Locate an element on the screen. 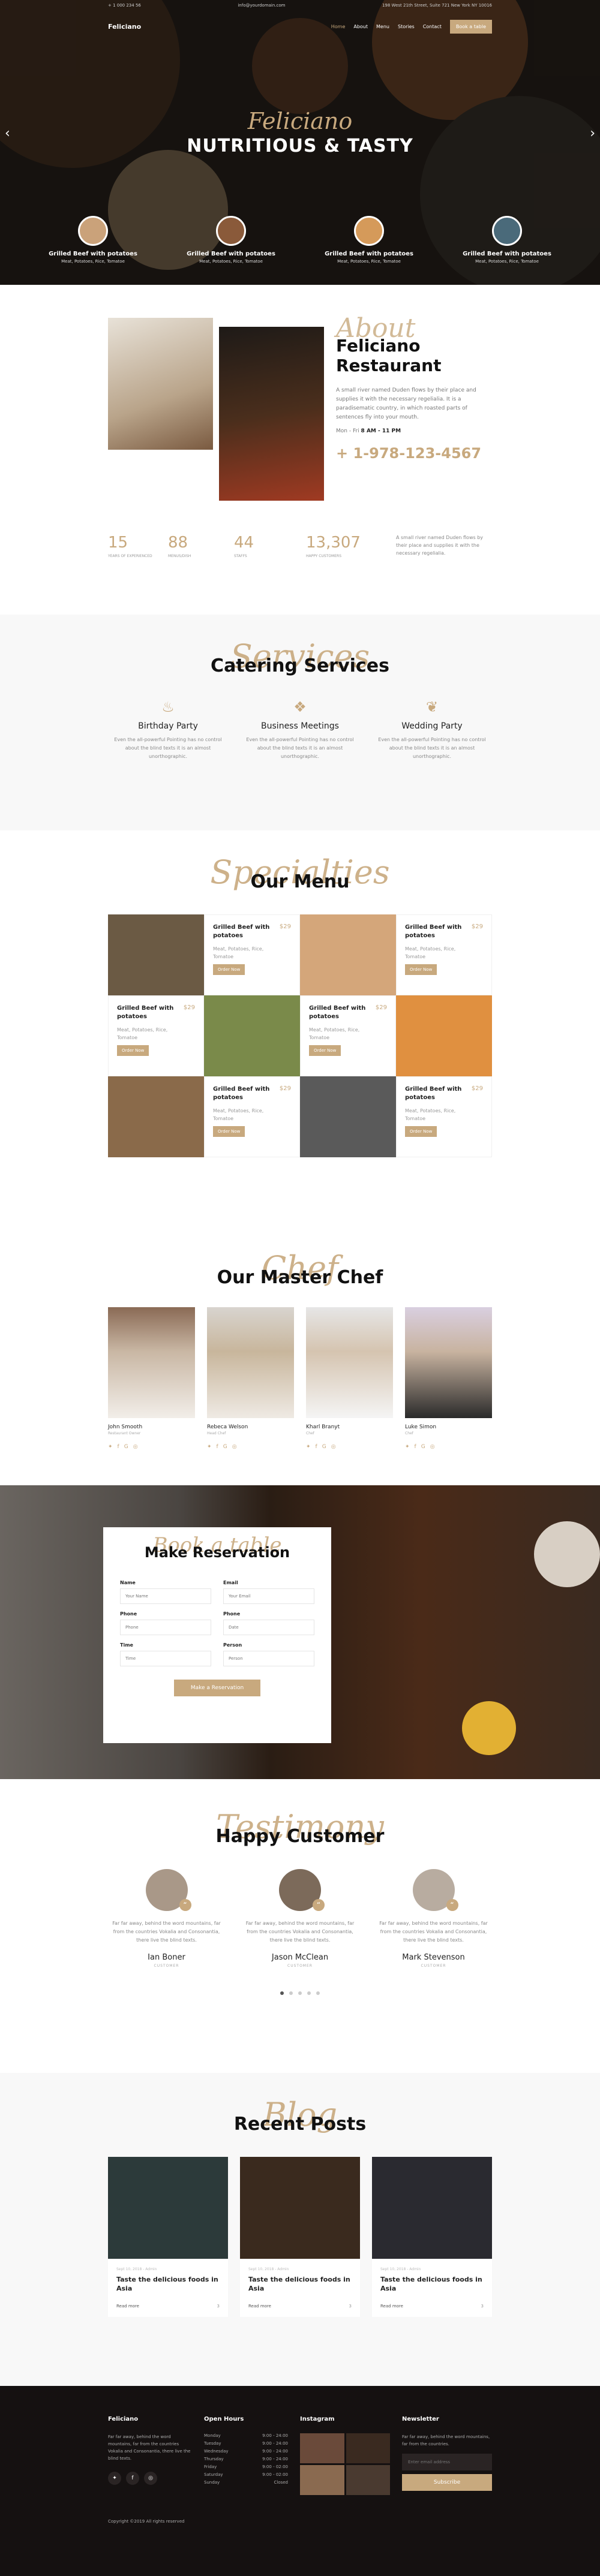 This screenshot has width=600, height=2576. brand-logo: Feliciano is located at coordinates (124, 27).